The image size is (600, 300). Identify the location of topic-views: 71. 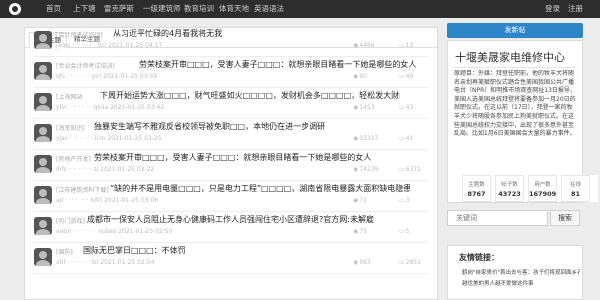
(363, 200).